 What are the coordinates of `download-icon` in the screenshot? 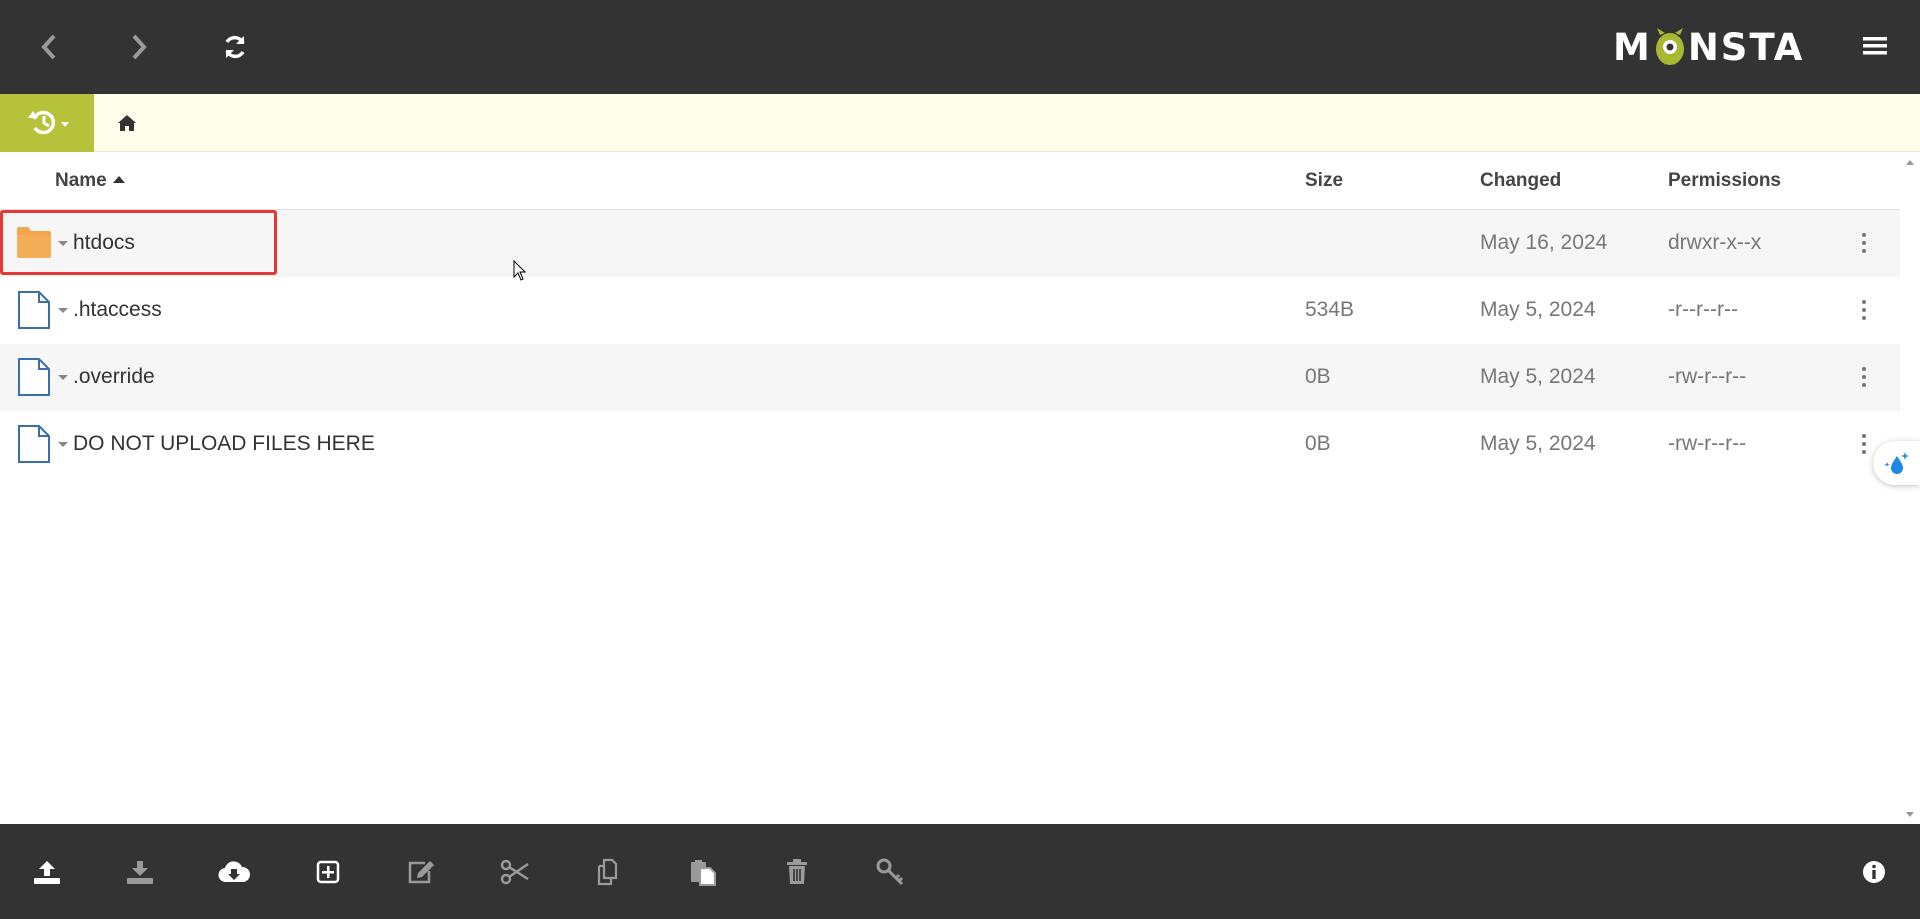 It's located at (140, 872).